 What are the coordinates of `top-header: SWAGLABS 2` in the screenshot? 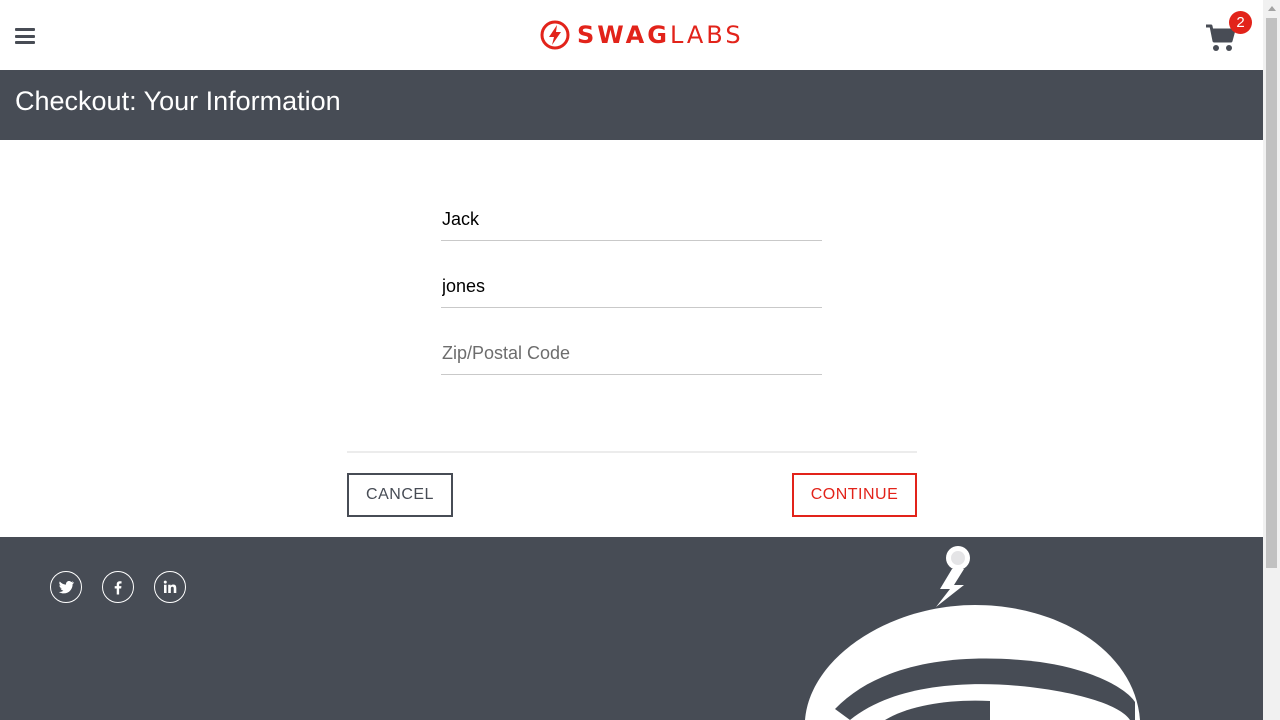 It's located at (631, 35).